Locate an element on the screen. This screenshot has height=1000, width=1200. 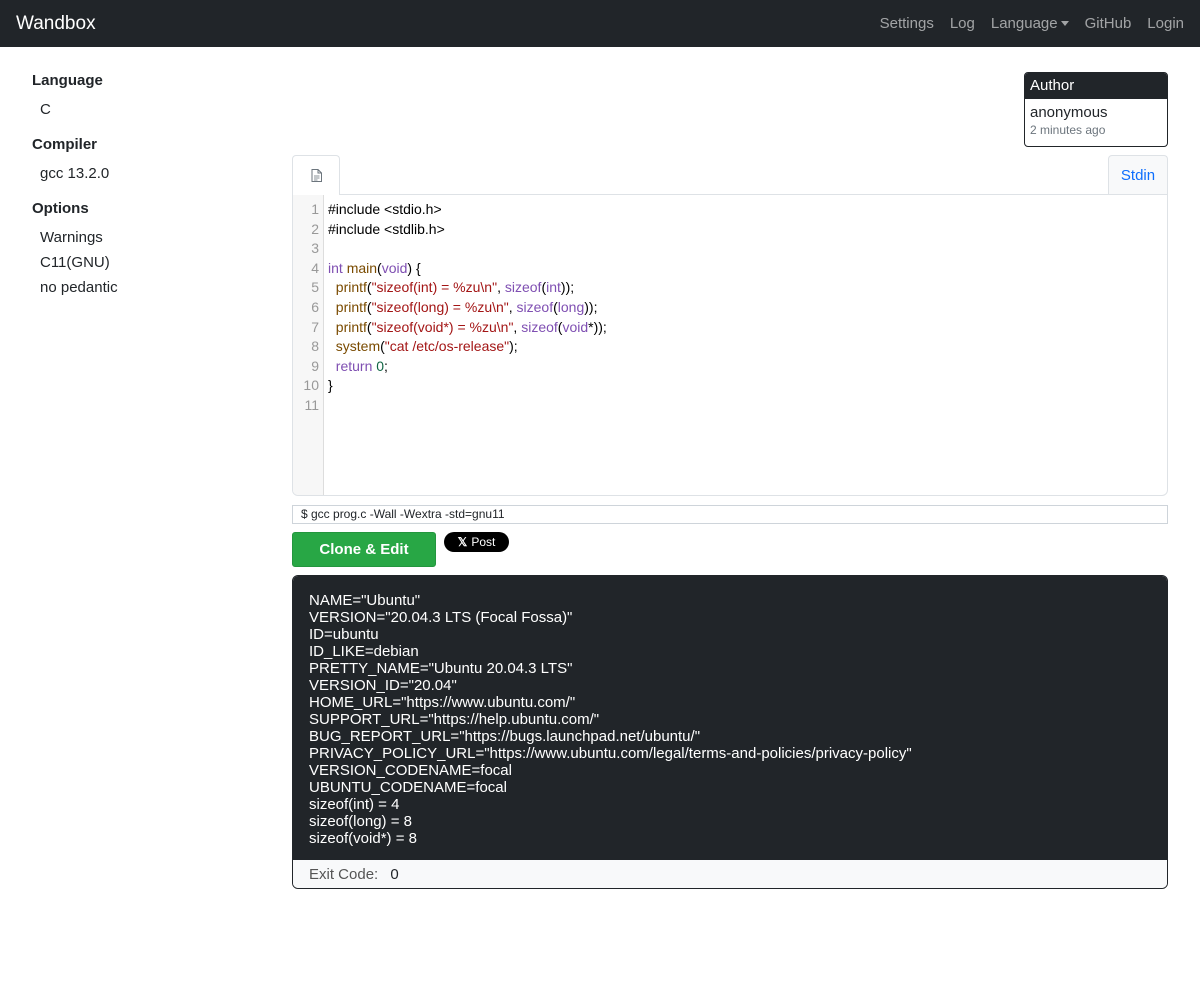
exit-code-value: 0 is located at coordinates (394, 874).